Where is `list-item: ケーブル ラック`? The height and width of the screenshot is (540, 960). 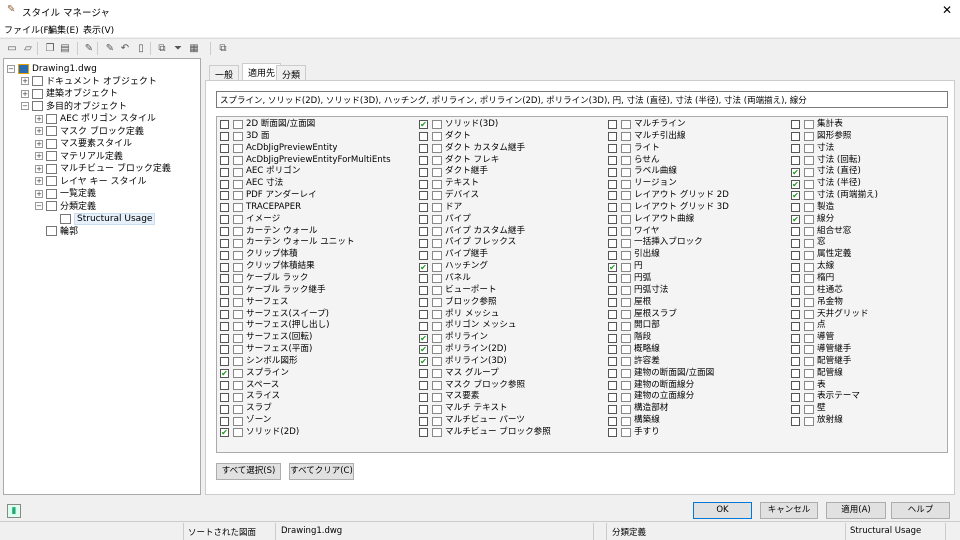
list-item: ケーブル ラック is located at coordinates (305, 279).